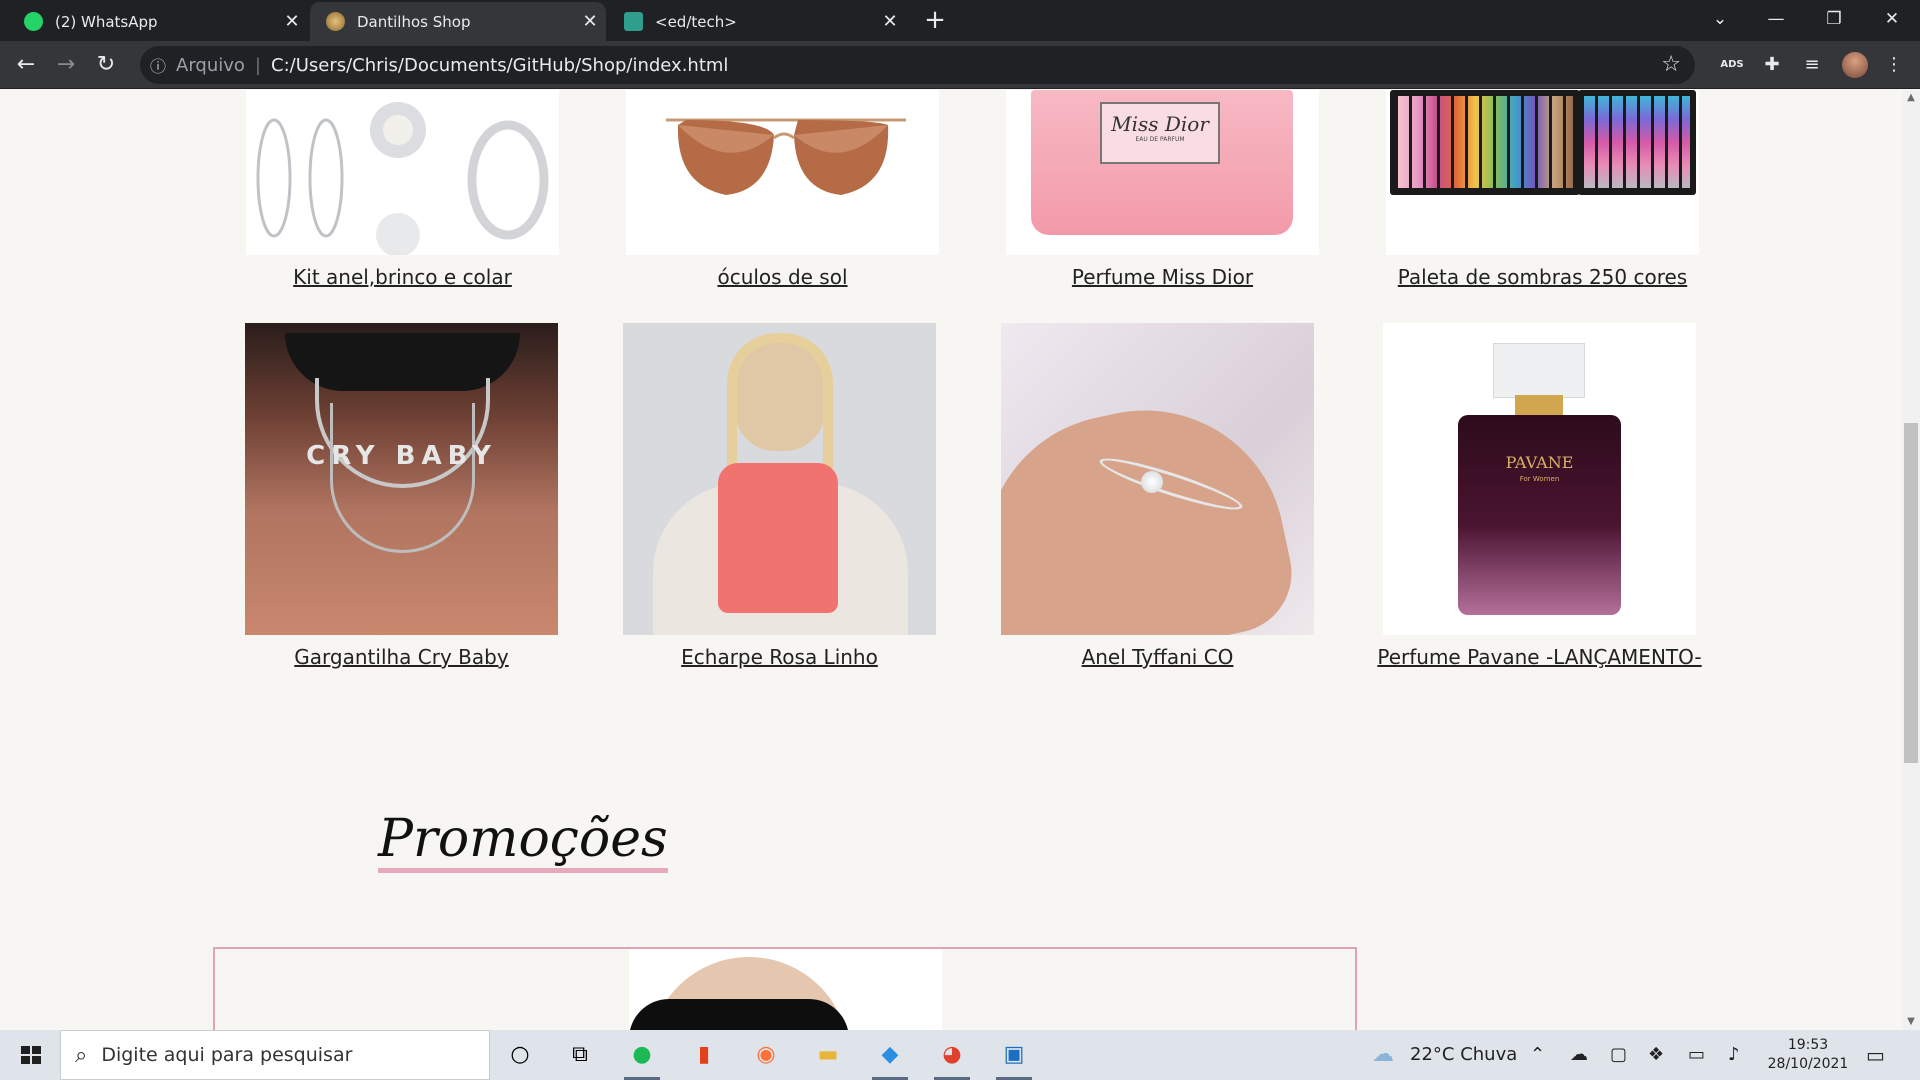 The image size is (1920, 1080). I want to click on chrome-icon: ◕, so click(952, 1057).